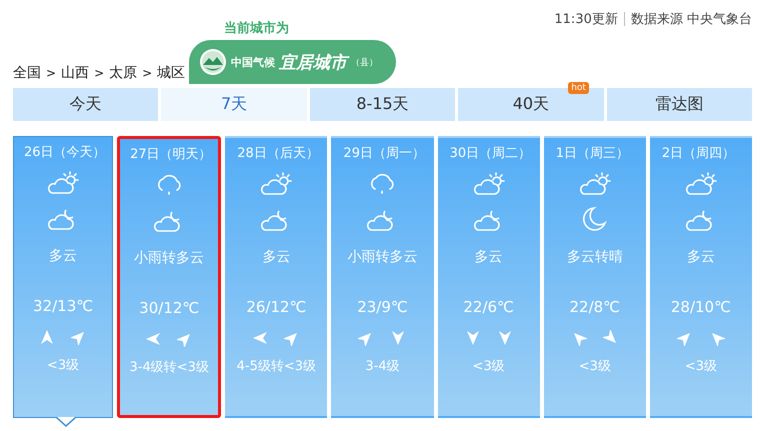 This screenshot has width=761, height=431. What do you see at coordinates (384, 153) in the screenshot?
I see `day-date: 29日（周一）` at bounding box center [384, 153].